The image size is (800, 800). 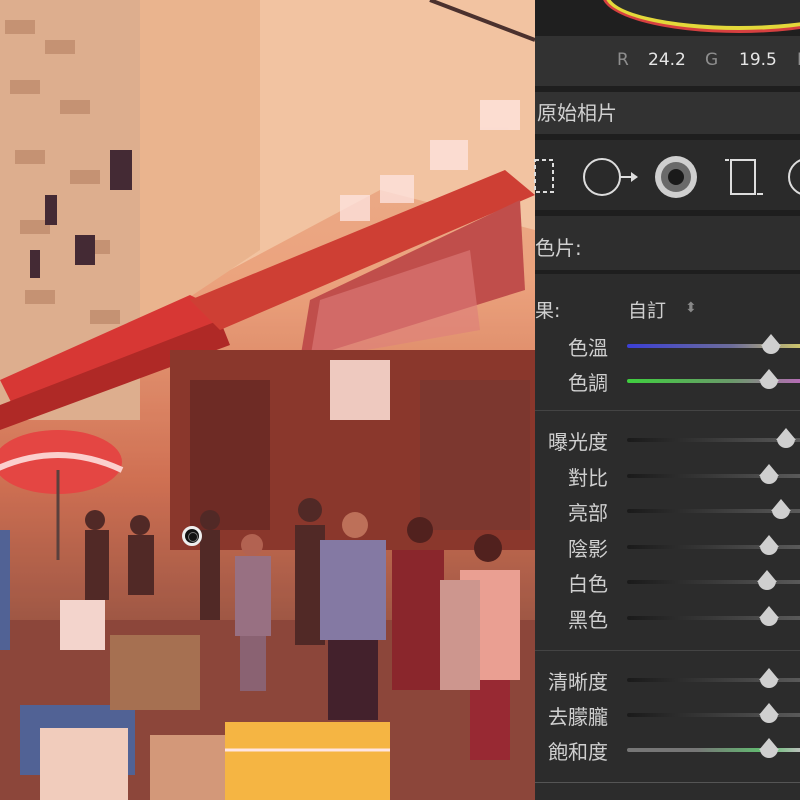 I want to click on slider-row: 清晰度, so click(x=667, y=679).